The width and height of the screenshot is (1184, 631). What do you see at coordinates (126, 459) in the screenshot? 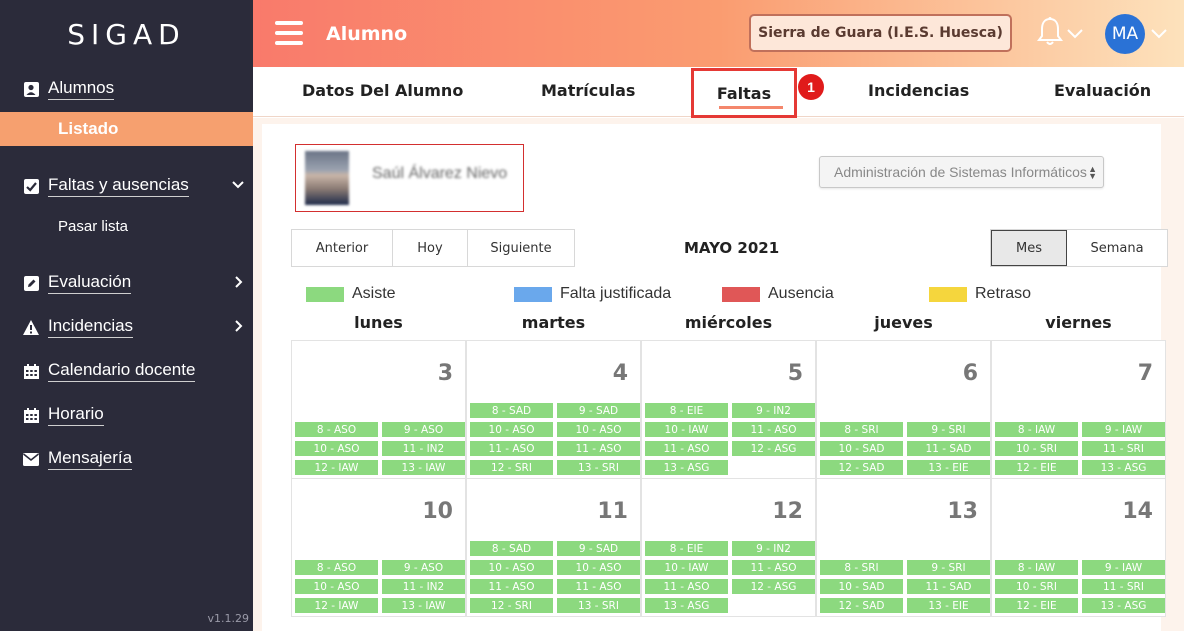
I see `sidebar-item-mensajeria: Mensajería` at bounding box center [126, 459].